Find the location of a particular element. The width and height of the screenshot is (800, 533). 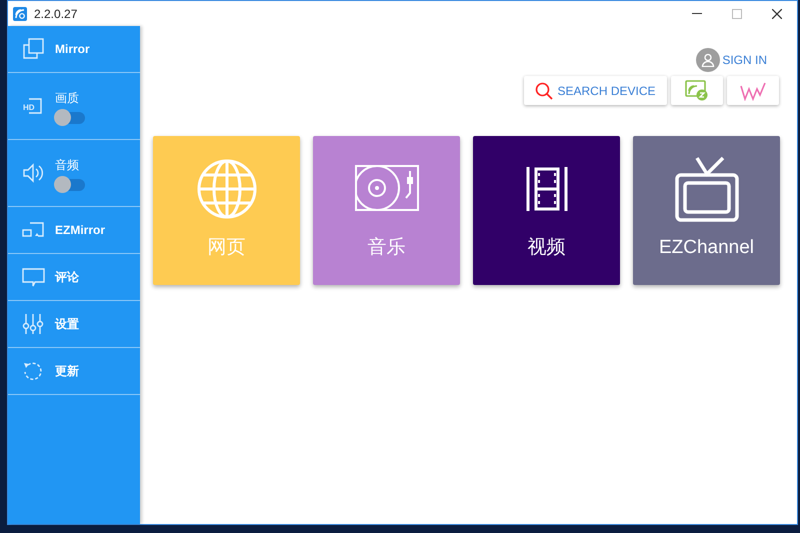

sidebar-item: EZMirror is located at coordinates (74, 230).